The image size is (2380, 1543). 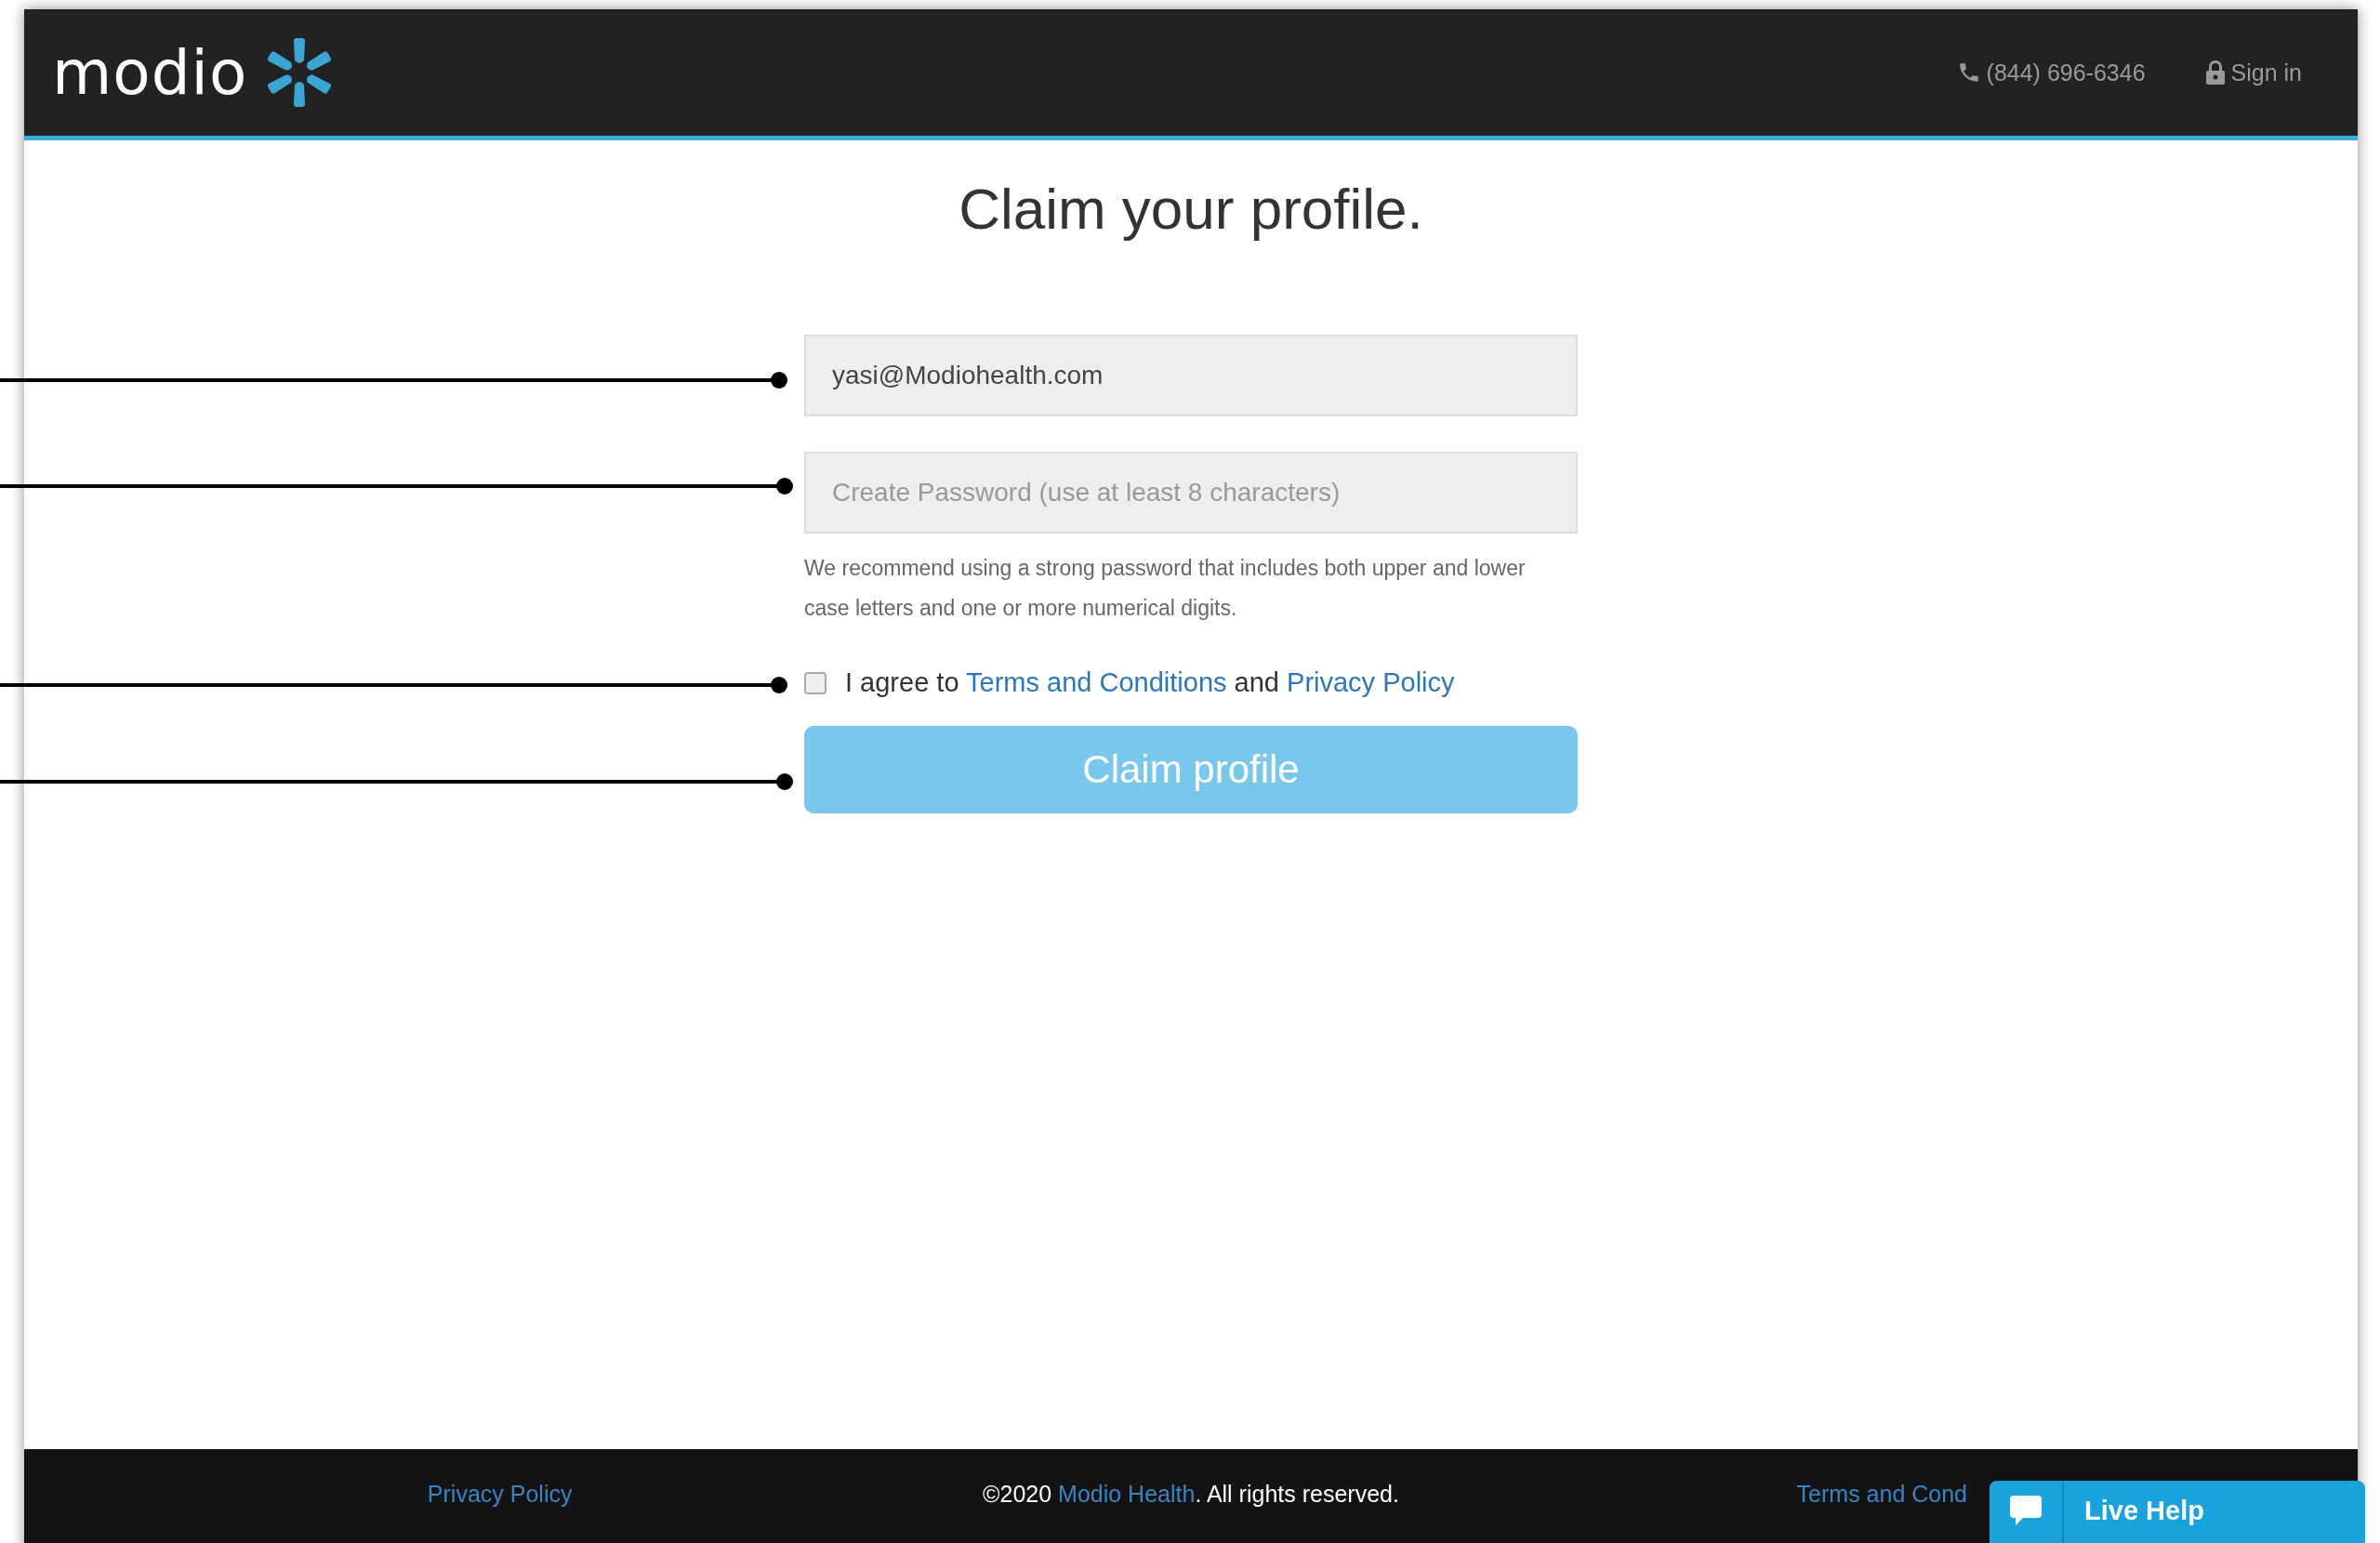 What do you see at coordinates (815, 682) in the screenshot?
I see `agree-checkbox` at bounding box center [815, 682].